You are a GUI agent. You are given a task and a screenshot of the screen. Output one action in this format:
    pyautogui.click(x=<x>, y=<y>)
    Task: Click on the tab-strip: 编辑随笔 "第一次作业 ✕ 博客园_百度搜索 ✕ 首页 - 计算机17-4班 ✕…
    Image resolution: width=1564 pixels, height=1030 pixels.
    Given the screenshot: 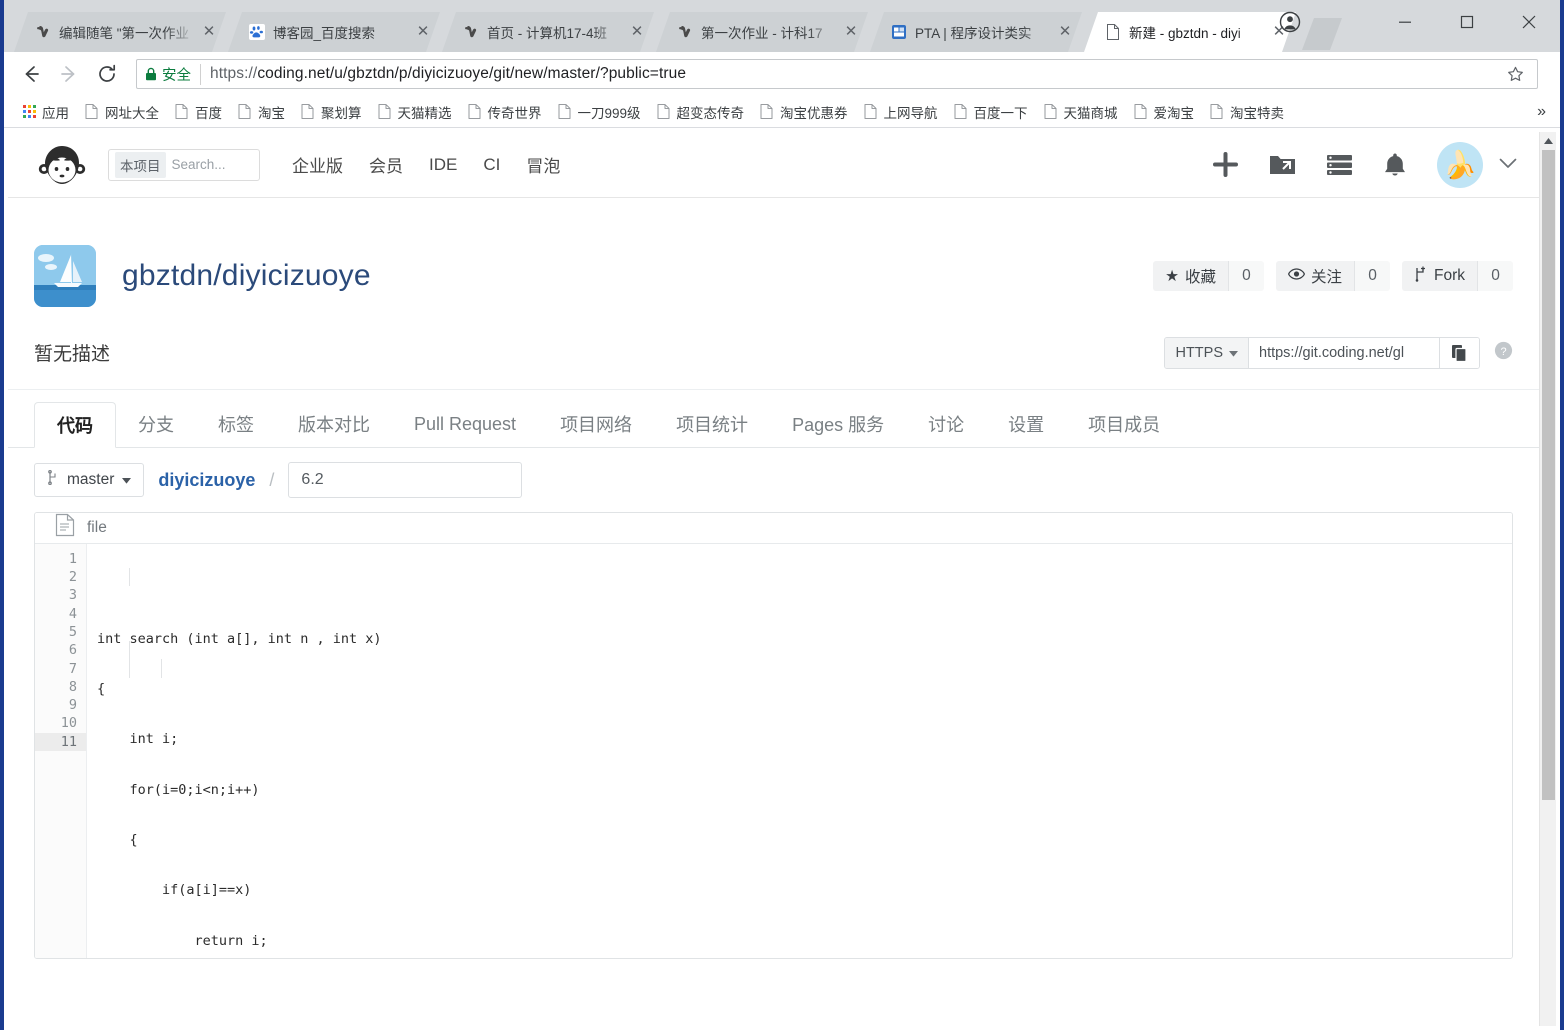 What is the action you would take?
    pyautogui.click(x=782, y=26)
    